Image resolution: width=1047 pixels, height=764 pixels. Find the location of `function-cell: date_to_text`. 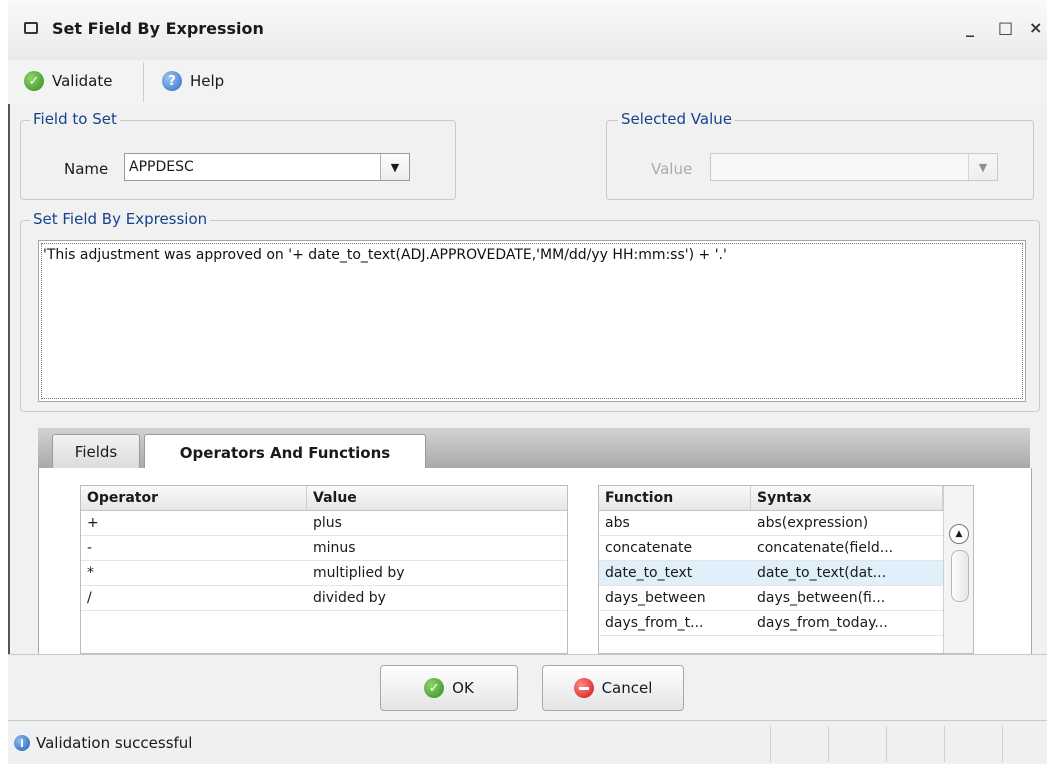

function-cell: date_to_text is located at coordinates (649, 573).